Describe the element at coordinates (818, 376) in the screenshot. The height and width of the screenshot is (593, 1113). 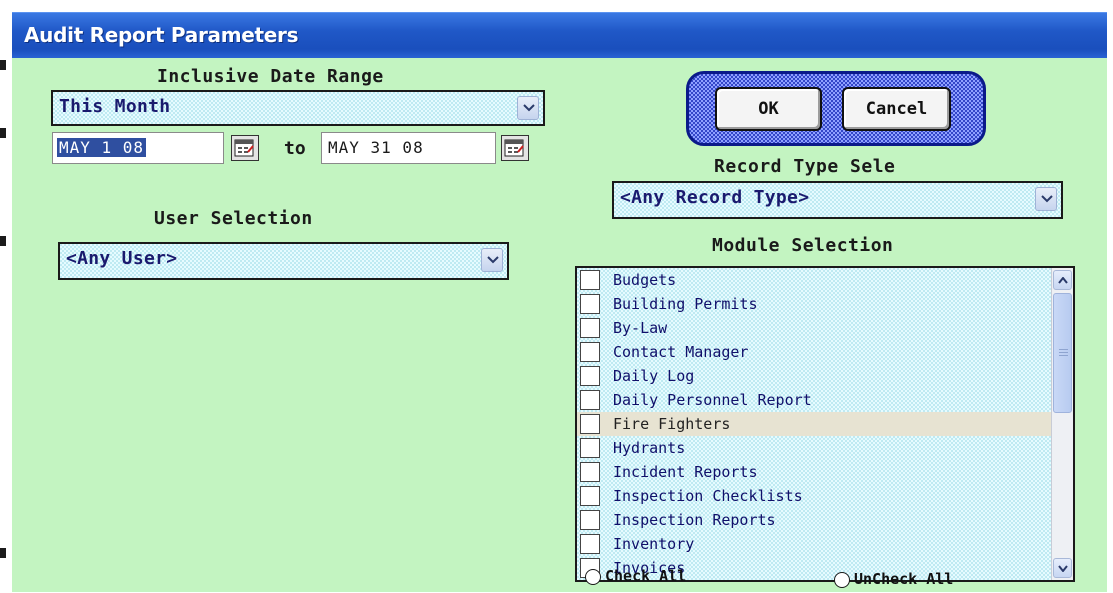
I see `list-item: Daily Log` at that location.